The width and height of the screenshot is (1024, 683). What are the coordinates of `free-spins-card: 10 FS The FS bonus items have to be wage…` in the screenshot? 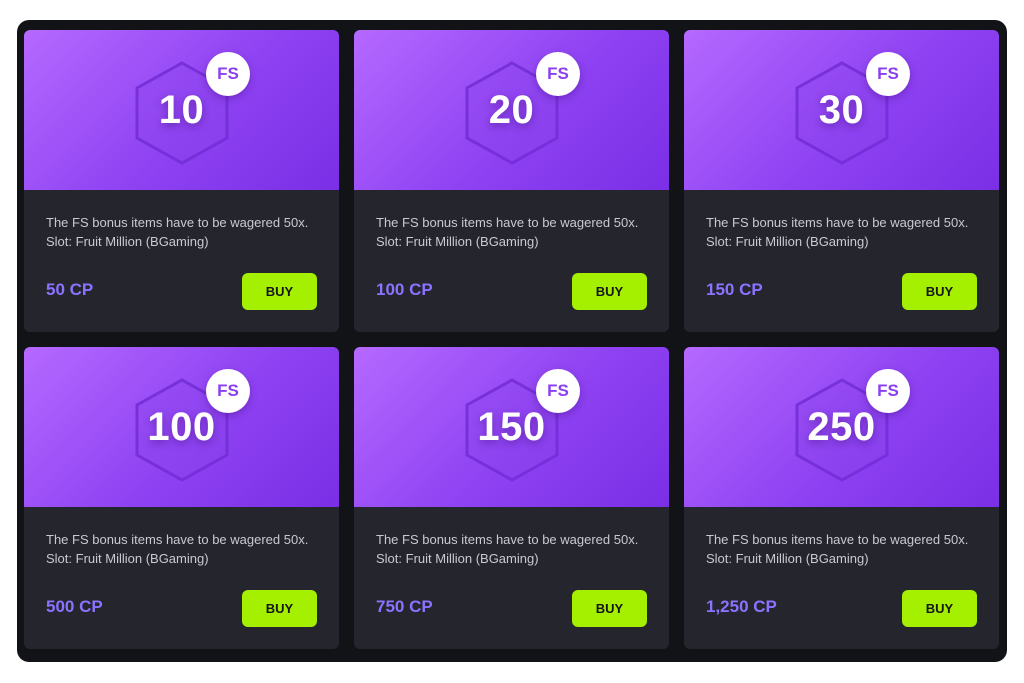 It's located at (181, 181).